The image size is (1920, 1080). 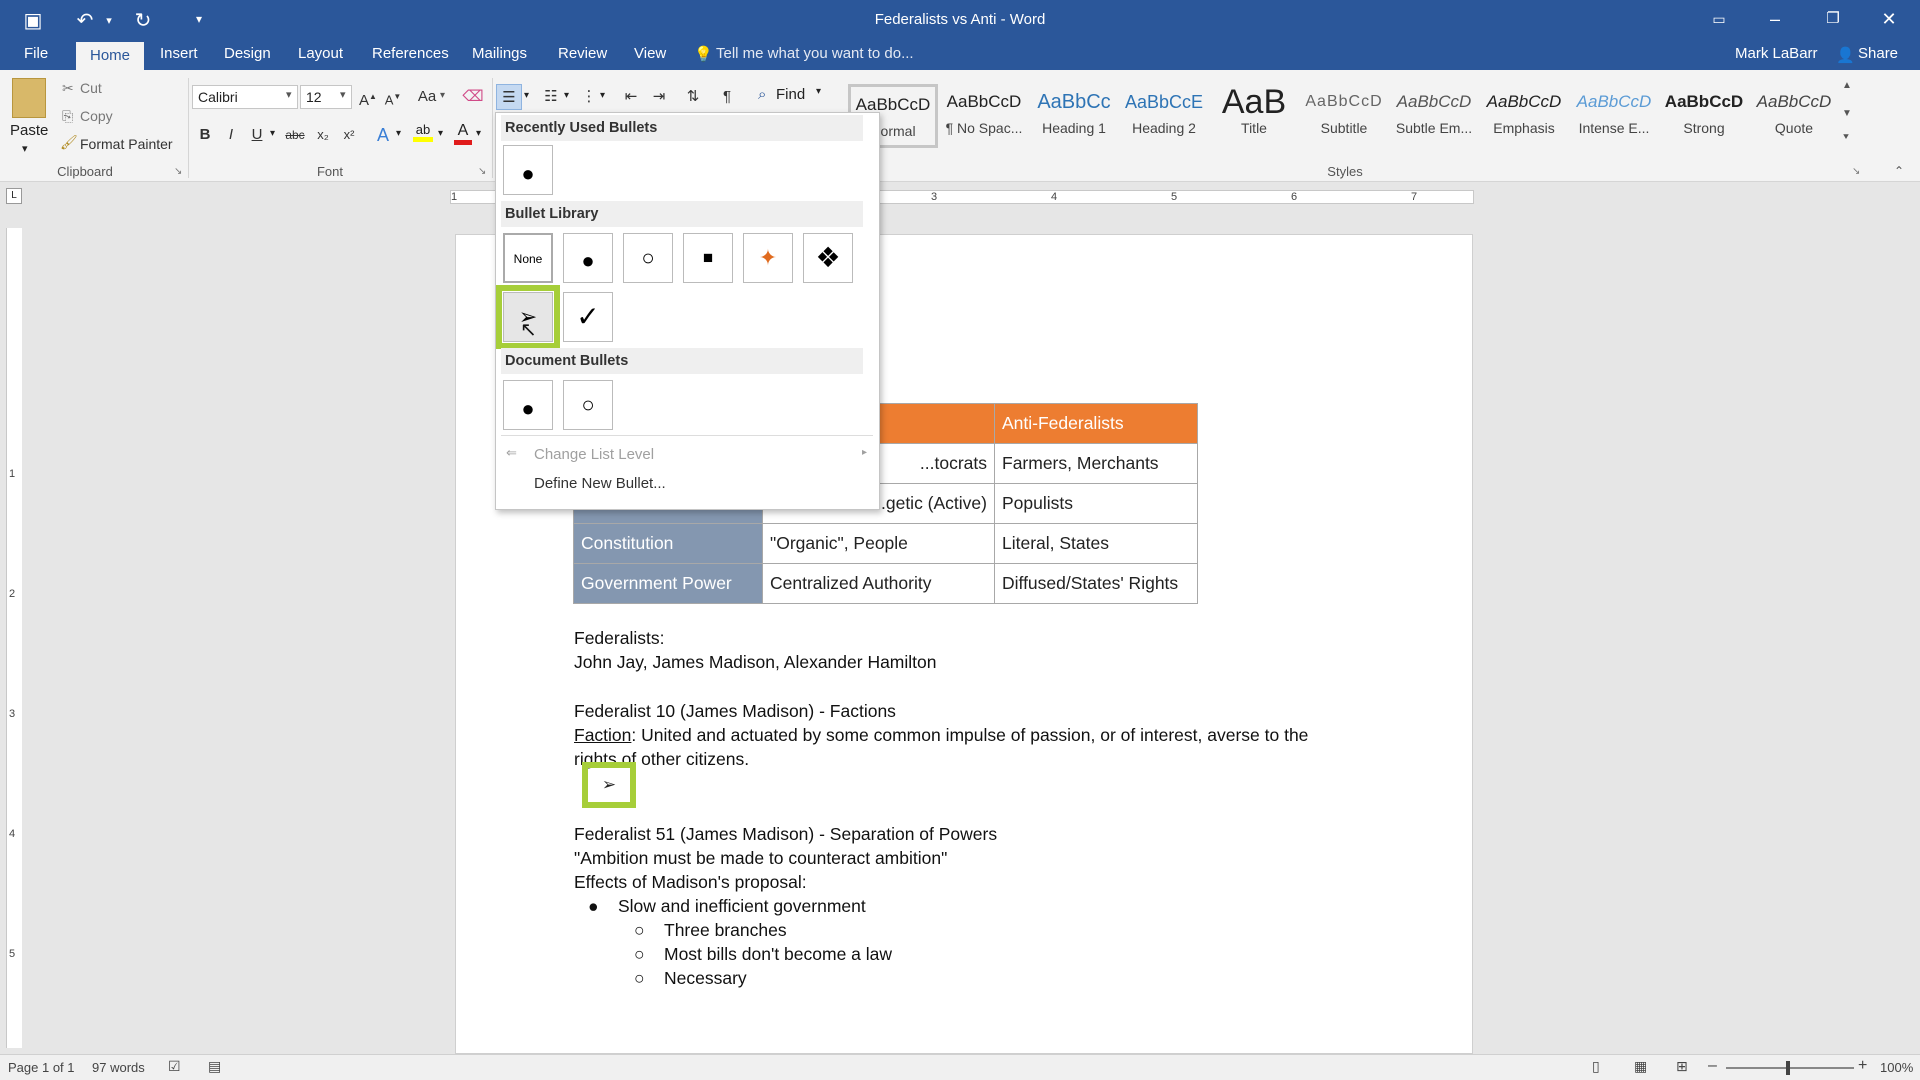 What do you see at coordinates (693, 97) in the screenshot?
I see `sort-icon: ⇅` at bounding box center [693, 97].